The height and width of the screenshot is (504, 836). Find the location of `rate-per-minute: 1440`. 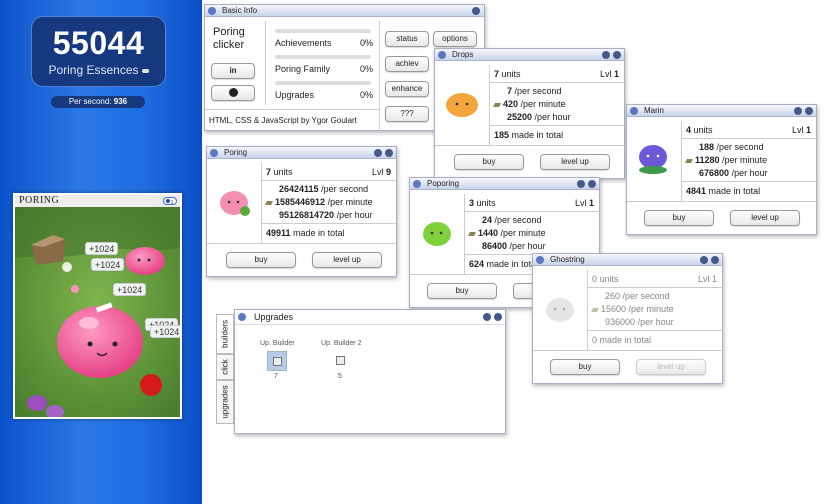

rate-per-minute: 1440 is located at coordinates (488, 233).